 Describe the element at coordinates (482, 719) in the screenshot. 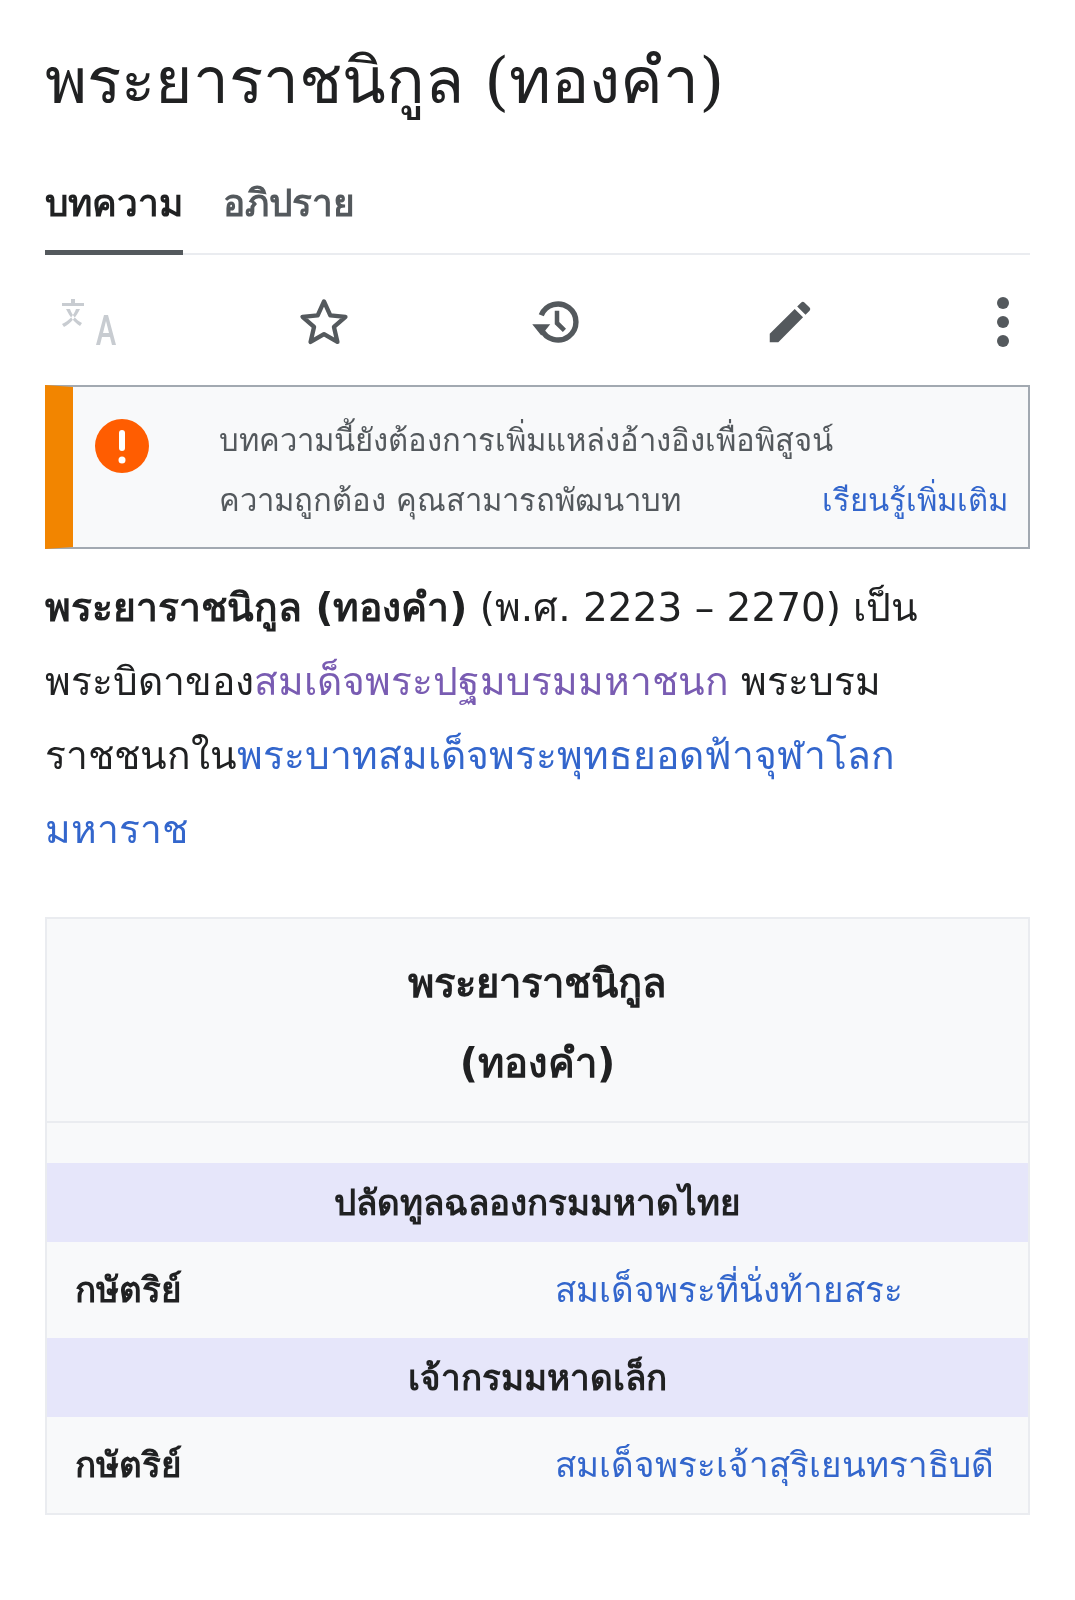

I see `lead-paragraph: พระยาราชนิกูล (ทองคำ) (พ.ศ. 2223 – 2270) เป็น พระบิดาของสมเด็จพระปฐมบรมมหาชนก พระบรม ราชชนกในพระบาทสมเด็จพระพุทธยอดฟ้าจุฬาโลก มหาราช` at that location.